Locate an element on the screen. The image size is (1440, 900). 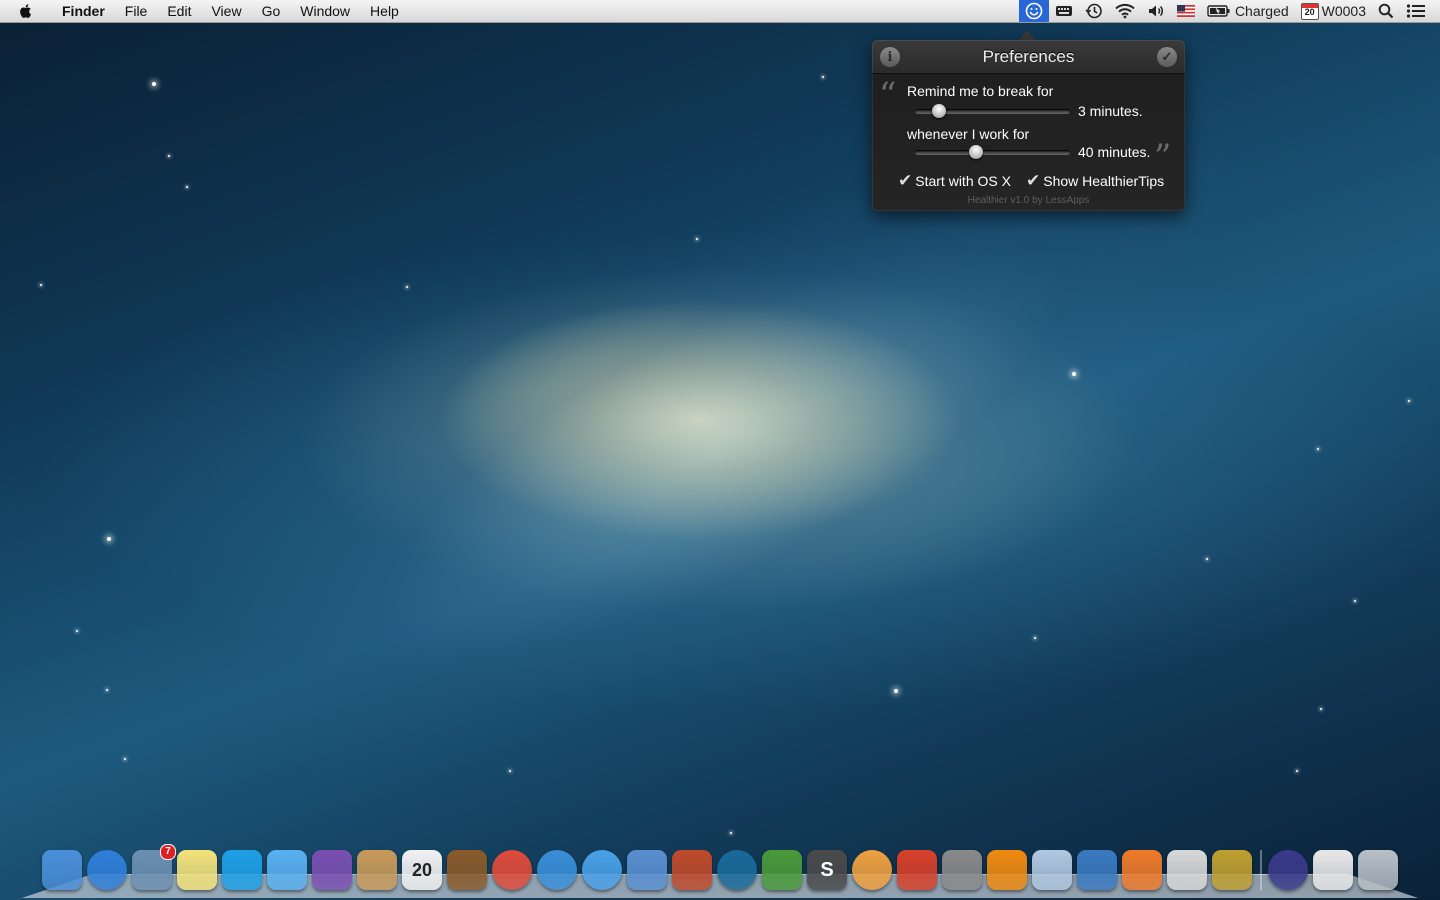
dock-sublime-text-icon: S is located at coordinates (827, 870).